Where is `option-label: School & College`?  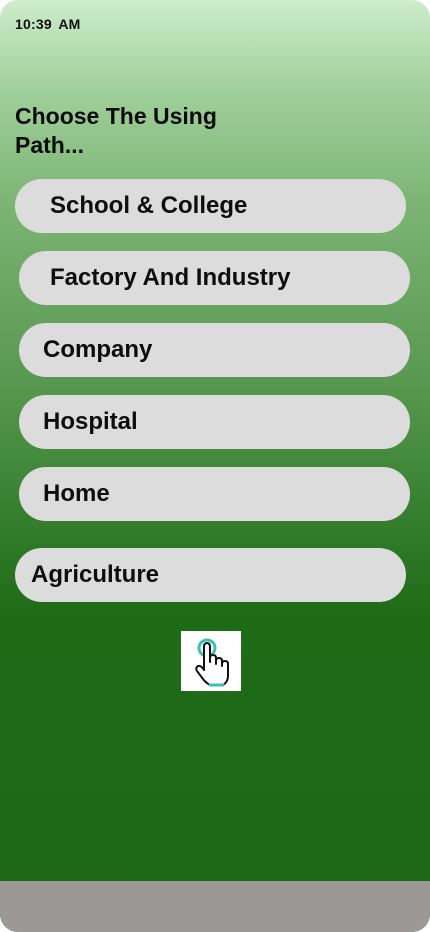
option-label: School & College is located at coordinates (149, 205).